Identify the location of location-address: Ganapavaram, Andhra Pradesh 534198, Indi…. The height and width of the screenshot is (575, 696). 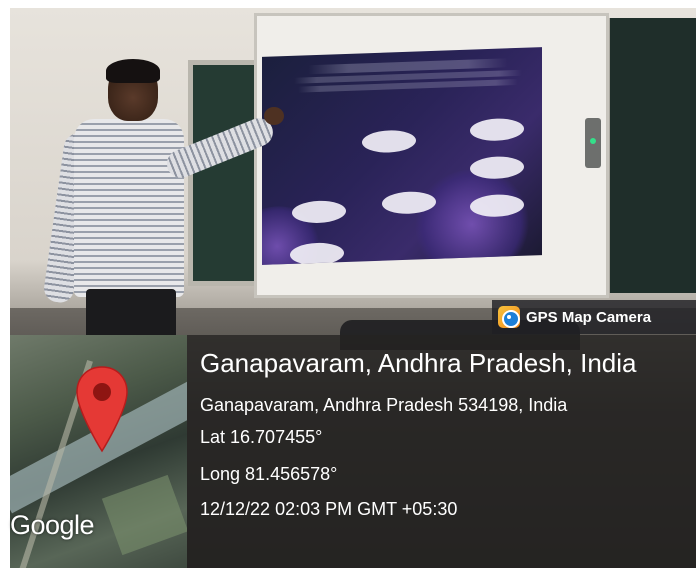
(384, 405).